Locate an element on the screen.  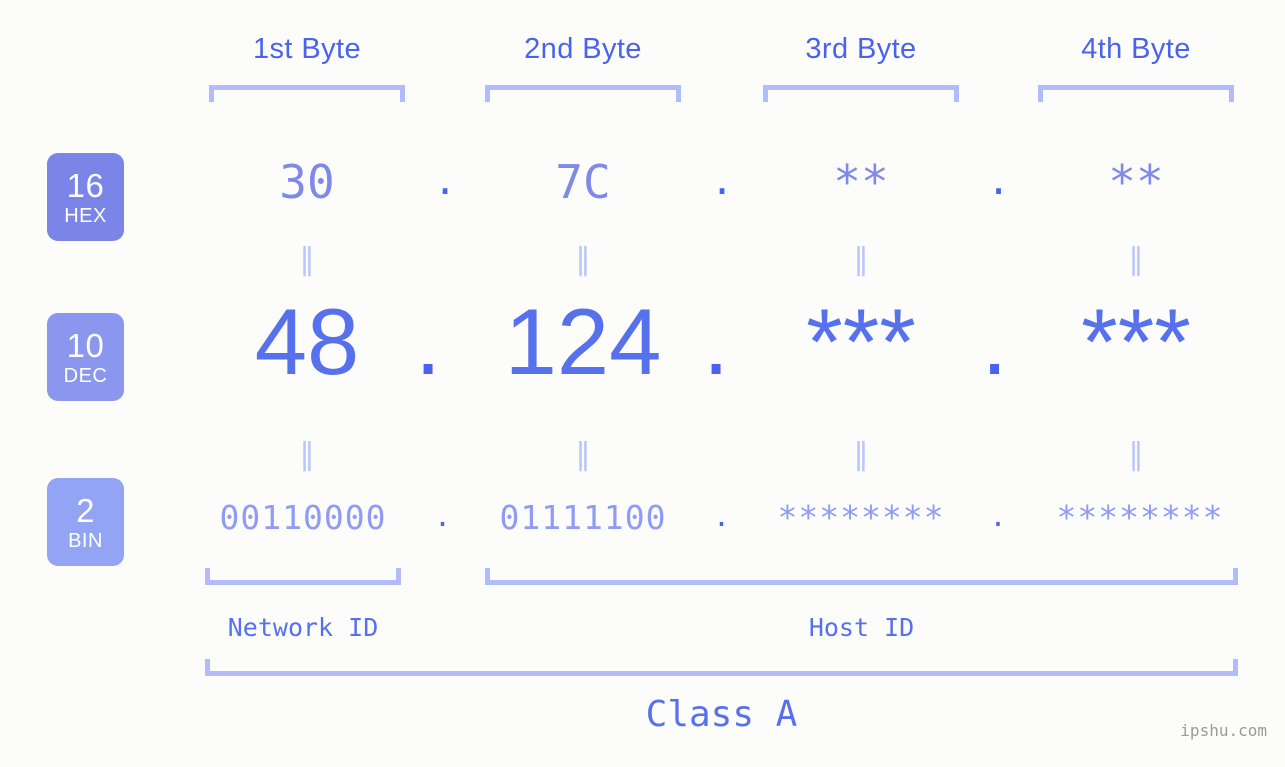
network-id-bracket is located at coordinates (303, 576).